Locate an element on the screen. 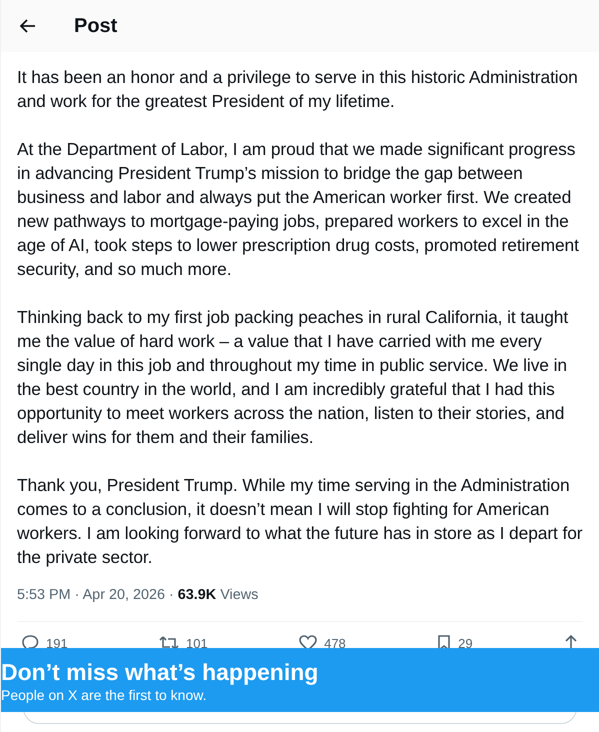  repost-button: 101 is located at coordinates (183, 643).